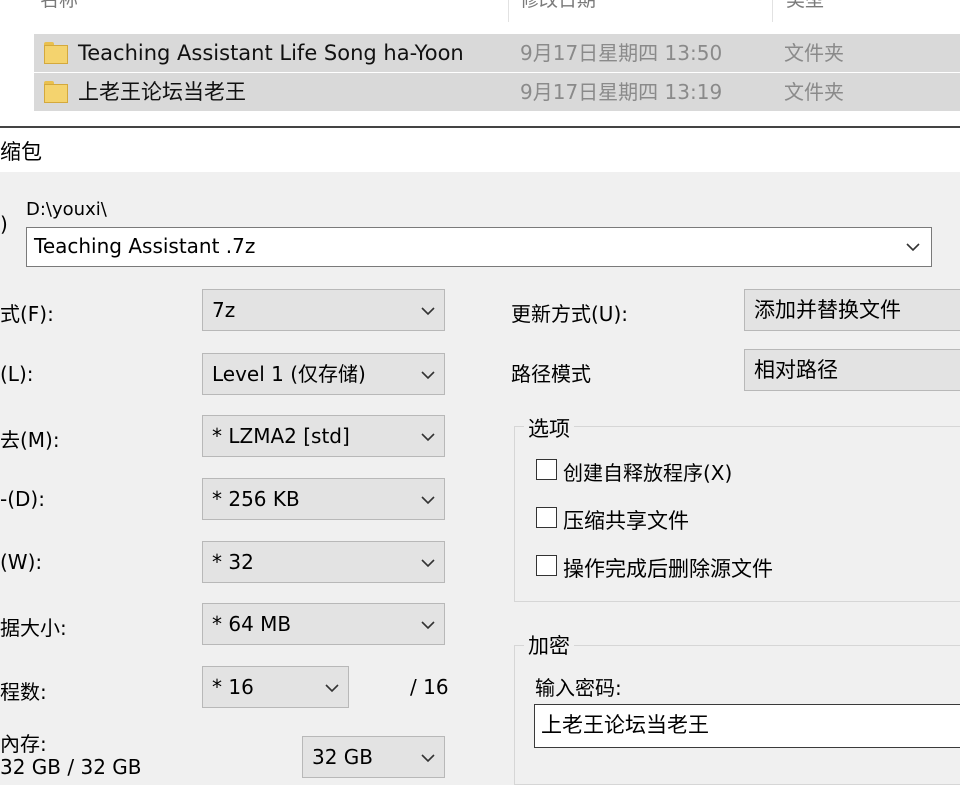 The height and width of the screenshot is (785, 960). I want to click on memory-value: 32 GB, so click(343, 757).